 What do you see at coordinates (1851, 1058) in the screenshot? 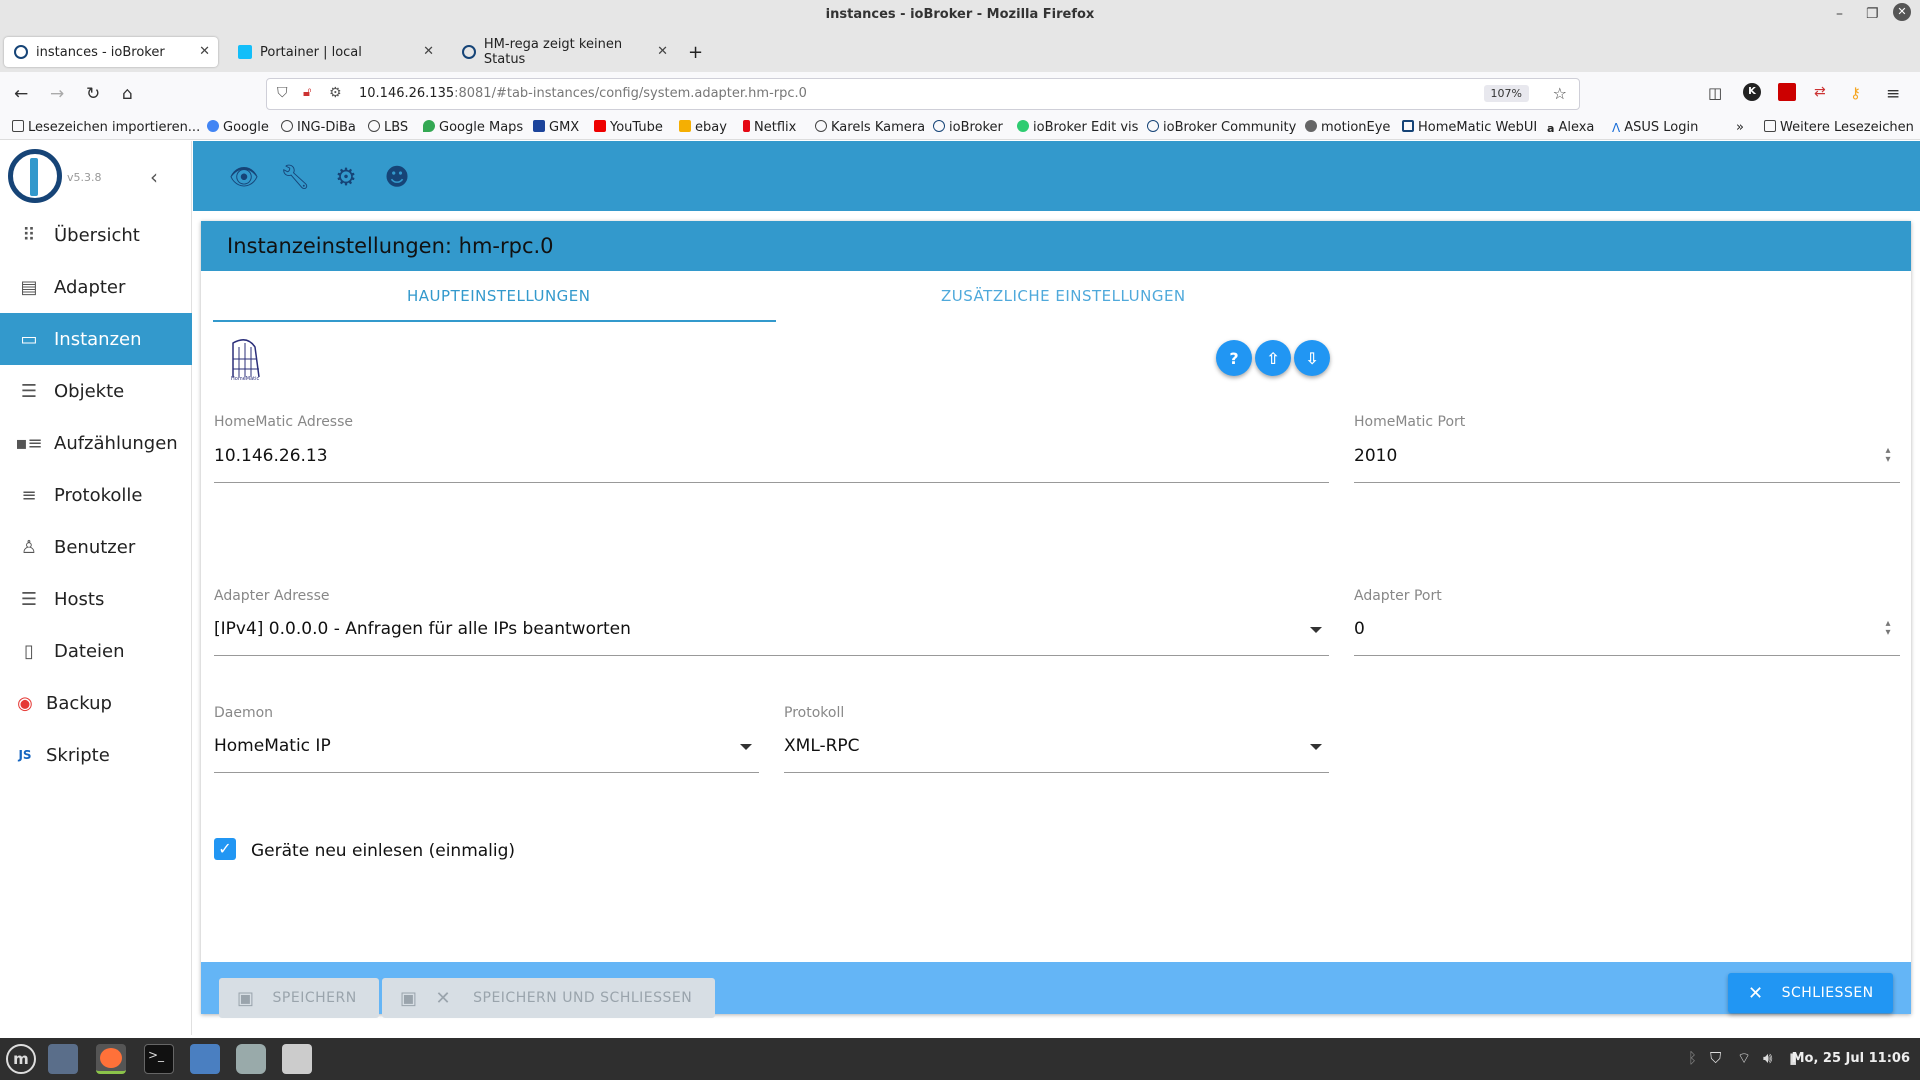
I see `clock: Mo, 25 Jul 11:06` at bounding box center [1851, 1058].